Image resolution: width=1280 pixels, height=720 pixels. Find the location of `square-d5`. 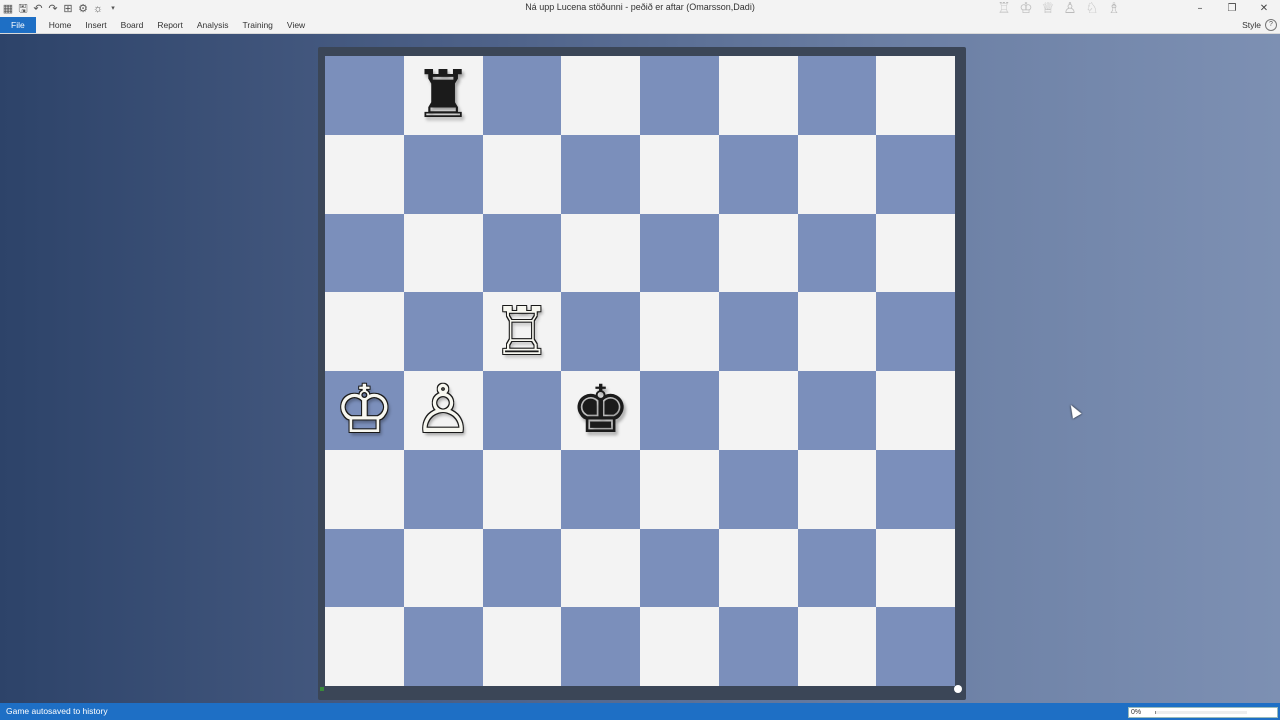

square-d5 is located at coordinates (600, 331).